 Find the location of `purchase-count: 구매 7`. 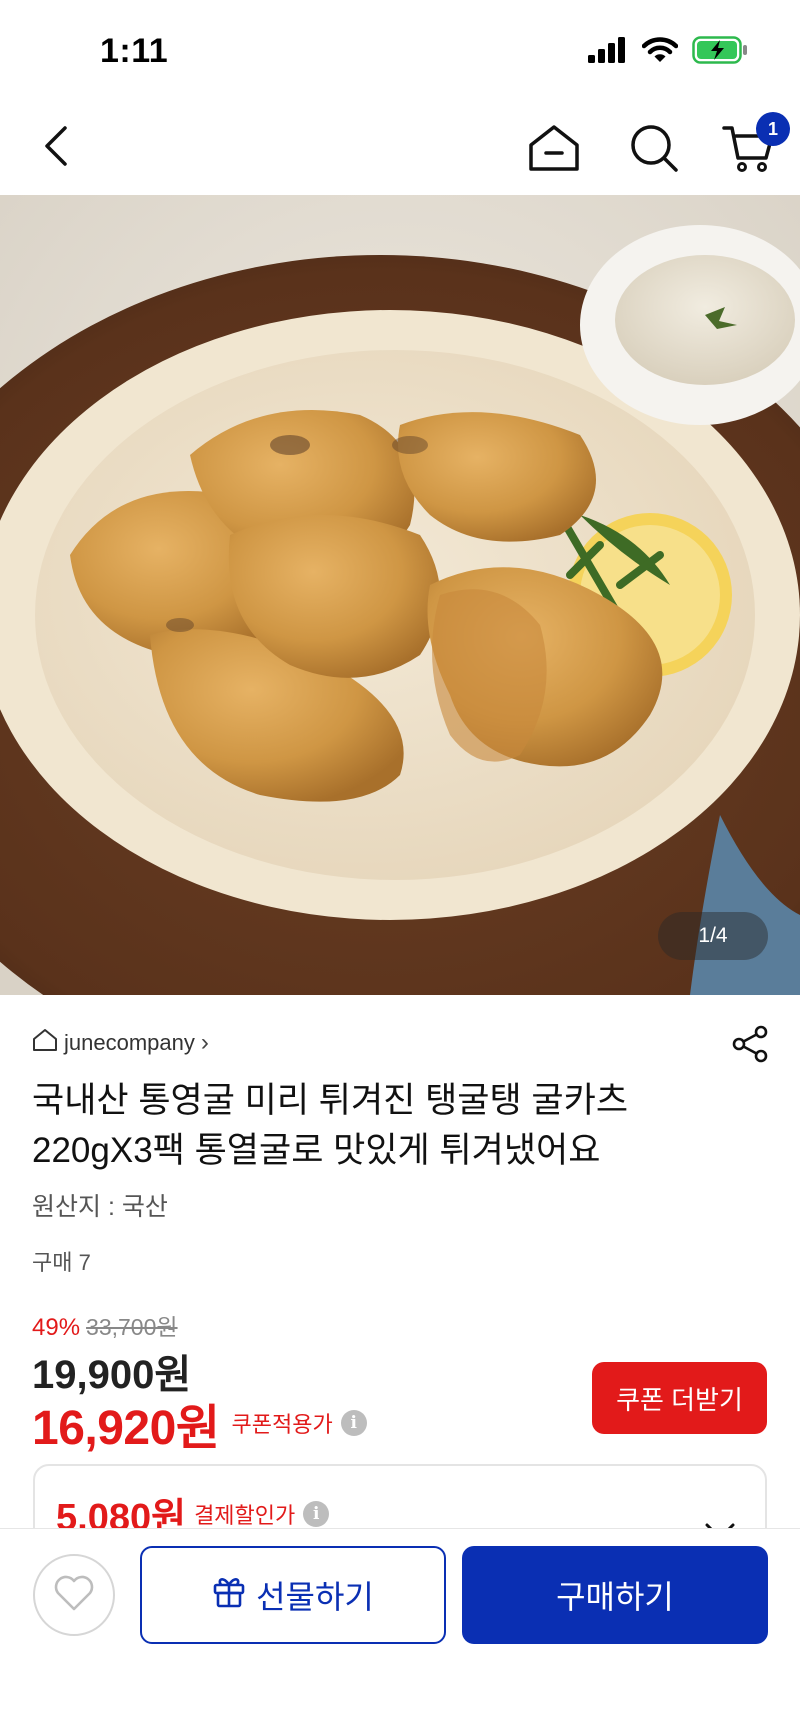

purchase-count: 구매 7 is located at coordinates (61, 1262).